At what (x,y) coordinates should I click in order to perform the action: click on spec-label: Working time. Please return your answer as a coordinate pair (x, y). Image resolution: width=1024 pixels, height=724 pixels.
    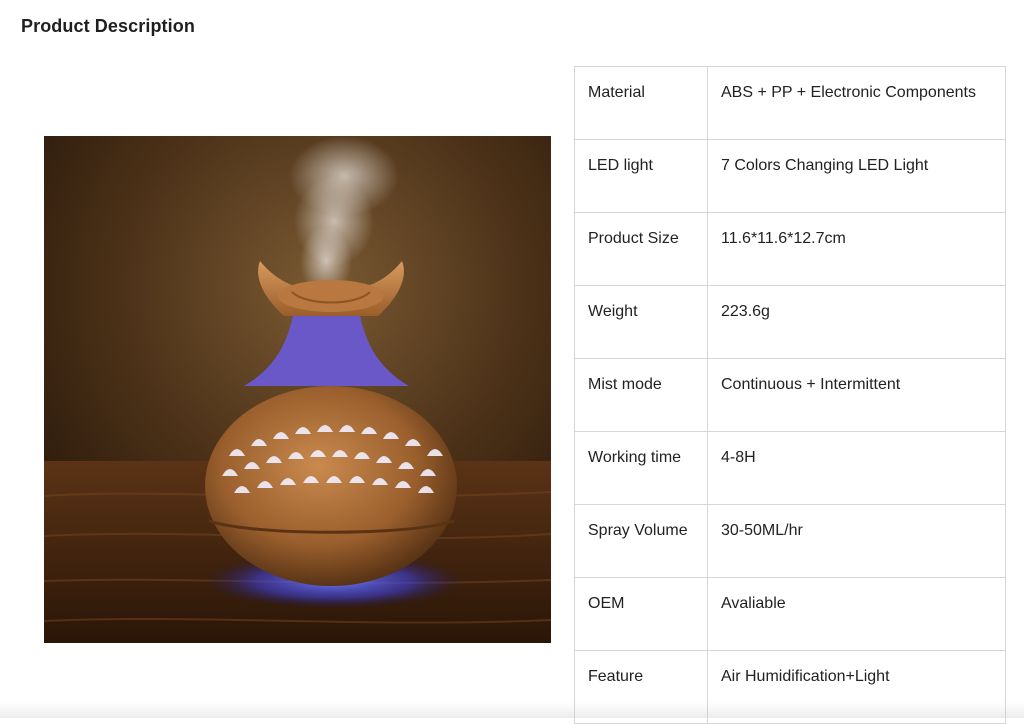
    Looking at the image, I should click on (641, 468).